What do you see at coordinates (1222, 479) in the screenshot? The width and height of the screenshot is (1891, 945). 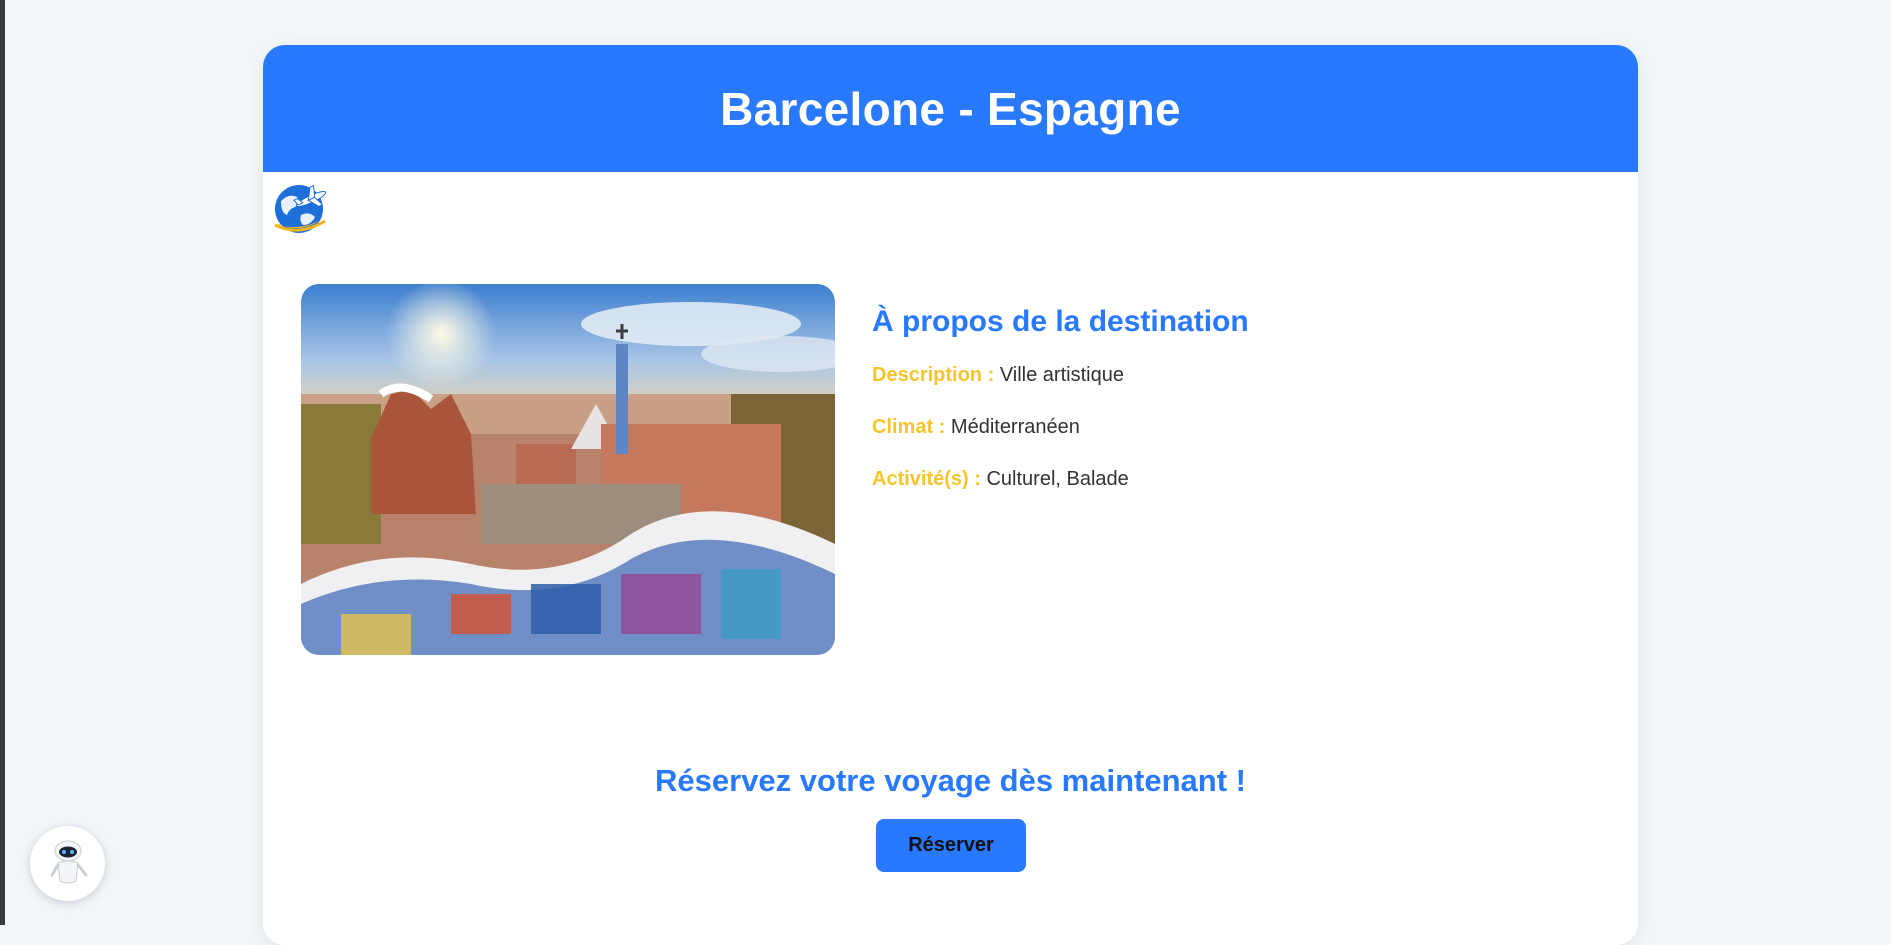 I see `activities-row: Activité(s) : Culturel, Balade` at bounding box center [1222, 479].